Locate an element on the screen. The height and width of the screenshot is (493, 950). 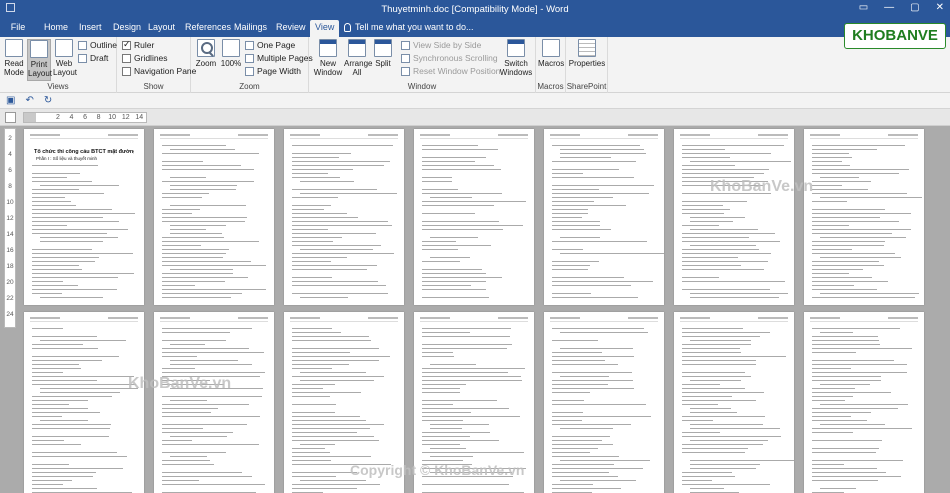
one-page-button: One Page is located at coordinates (270, 45).